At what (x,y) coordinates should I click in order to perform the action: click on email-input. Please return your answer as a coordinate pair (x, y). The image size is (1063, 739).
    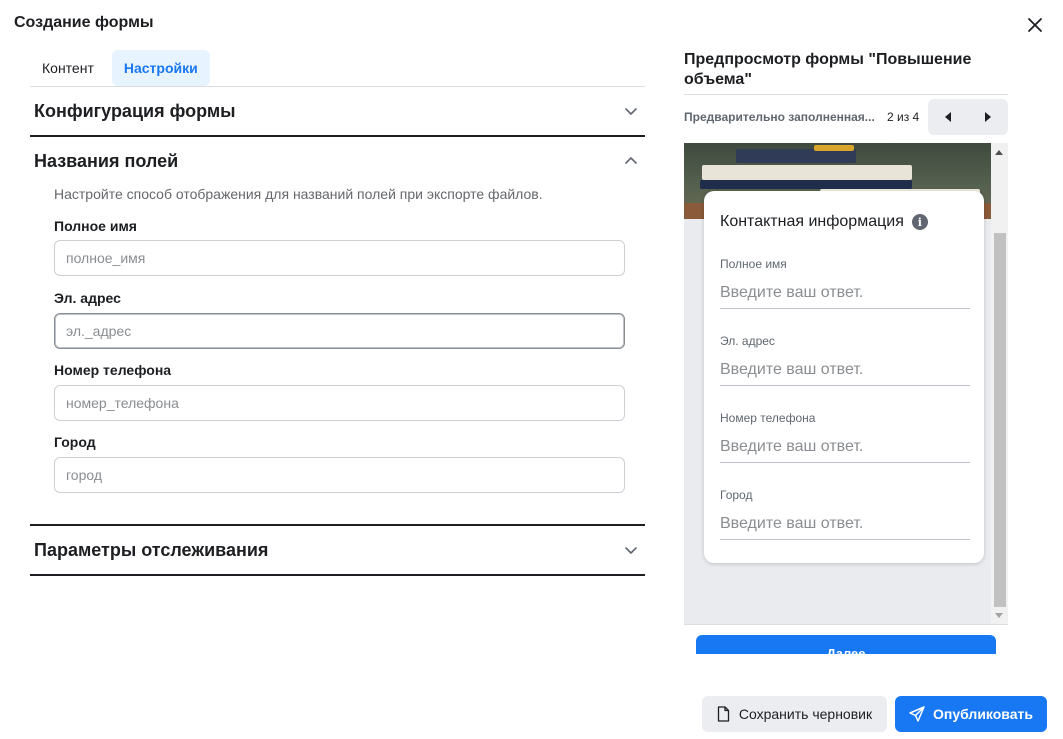
    Looking at the image, I should click on (339, 331).